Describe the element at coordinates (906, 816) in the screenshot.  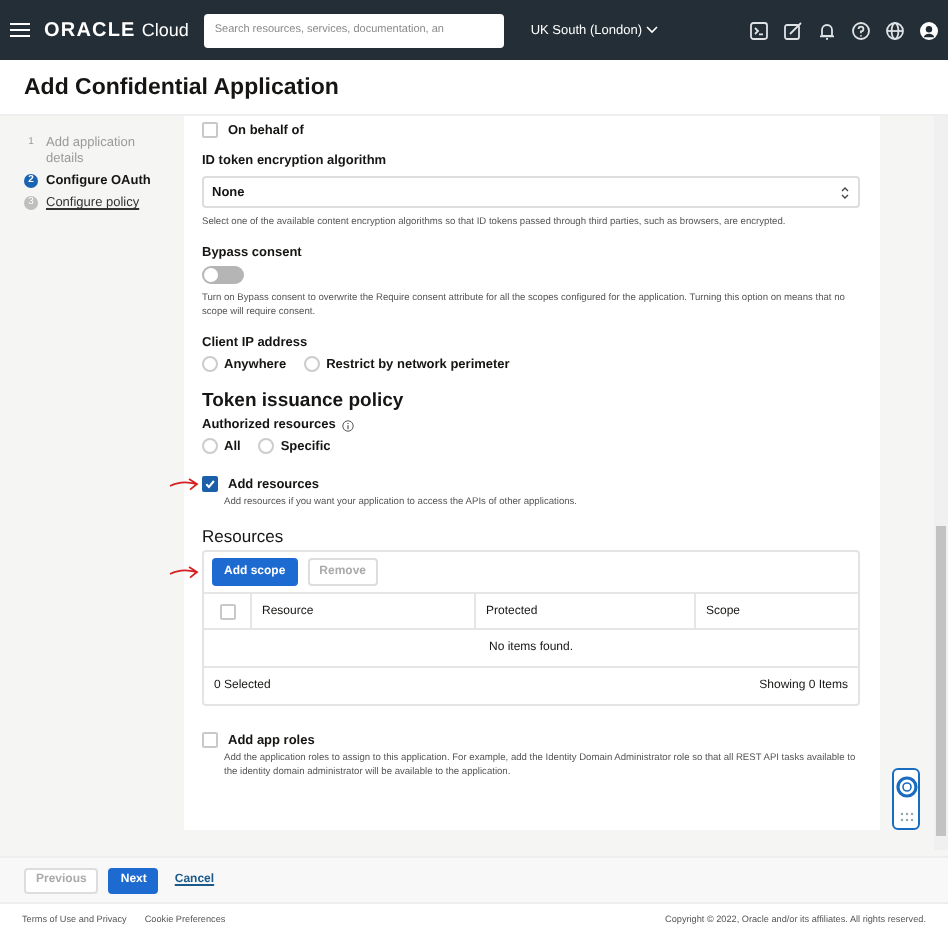
I see `dots-grid-icon` at that location.